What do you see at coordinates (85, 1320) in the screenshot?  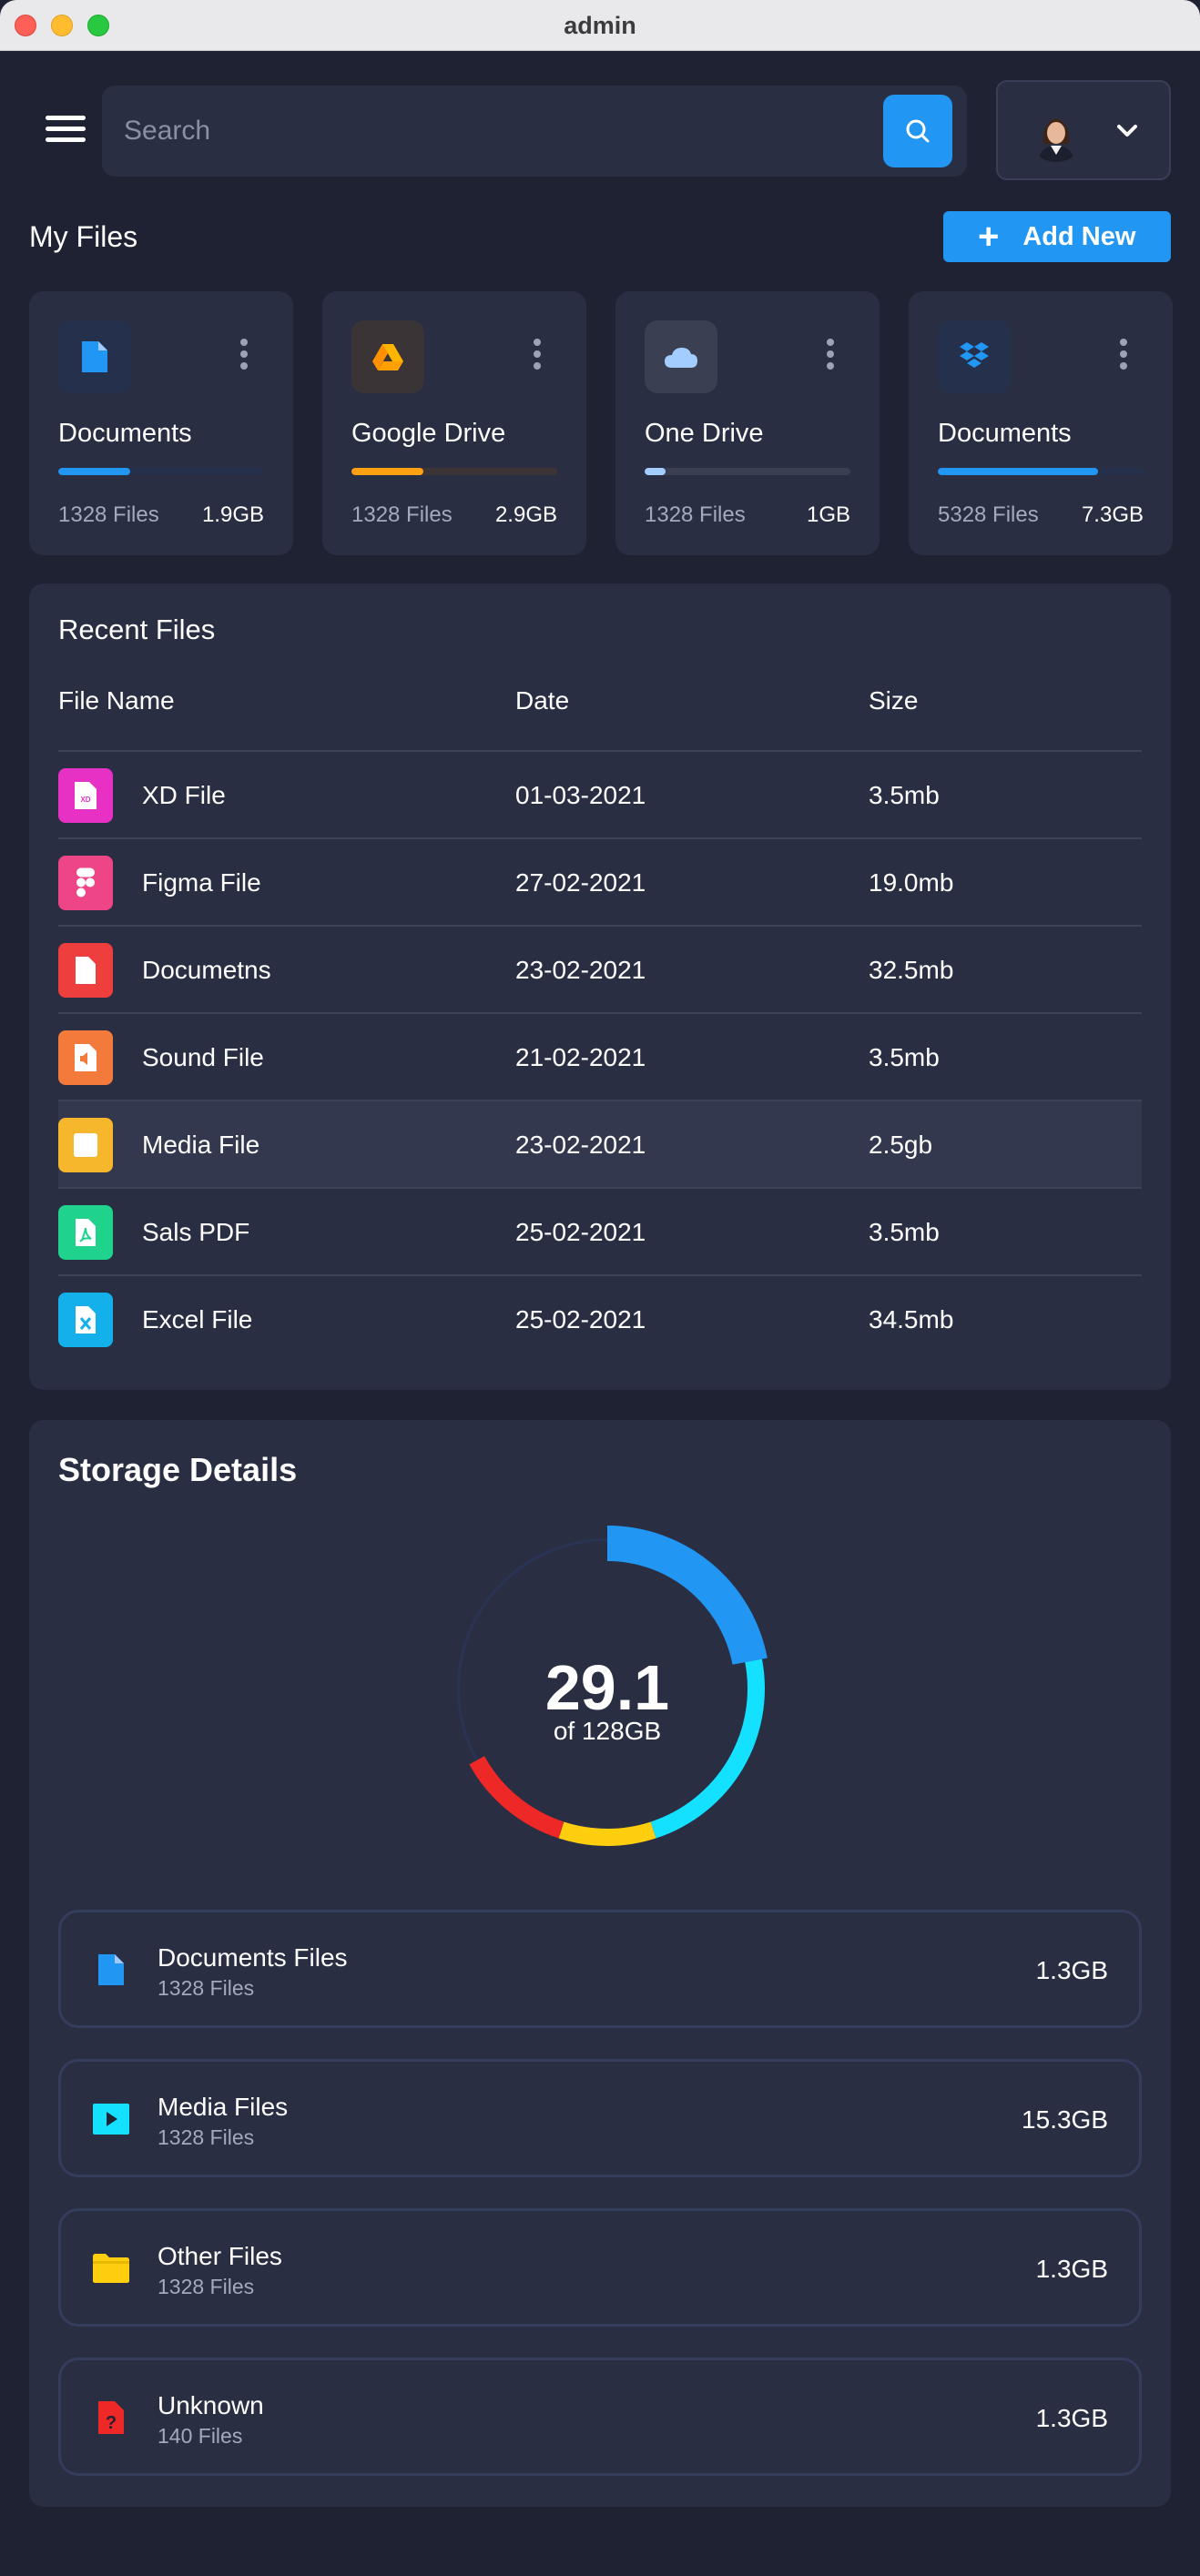 I see `excel-file-icon` at bounding box center [85, 1320].